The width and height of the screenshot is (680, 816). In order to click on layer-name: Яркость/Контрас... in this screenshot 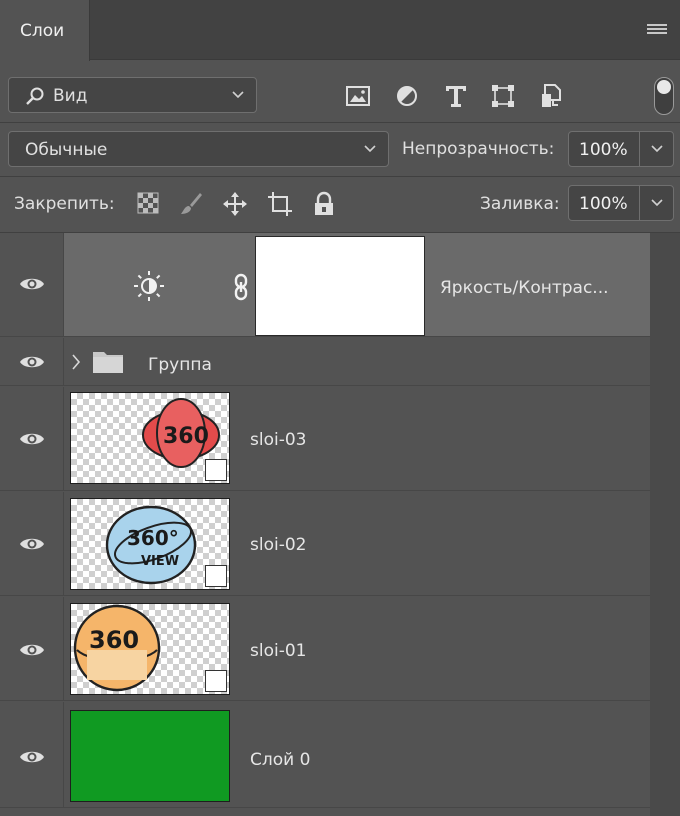, I will do `click(524, 288)`.